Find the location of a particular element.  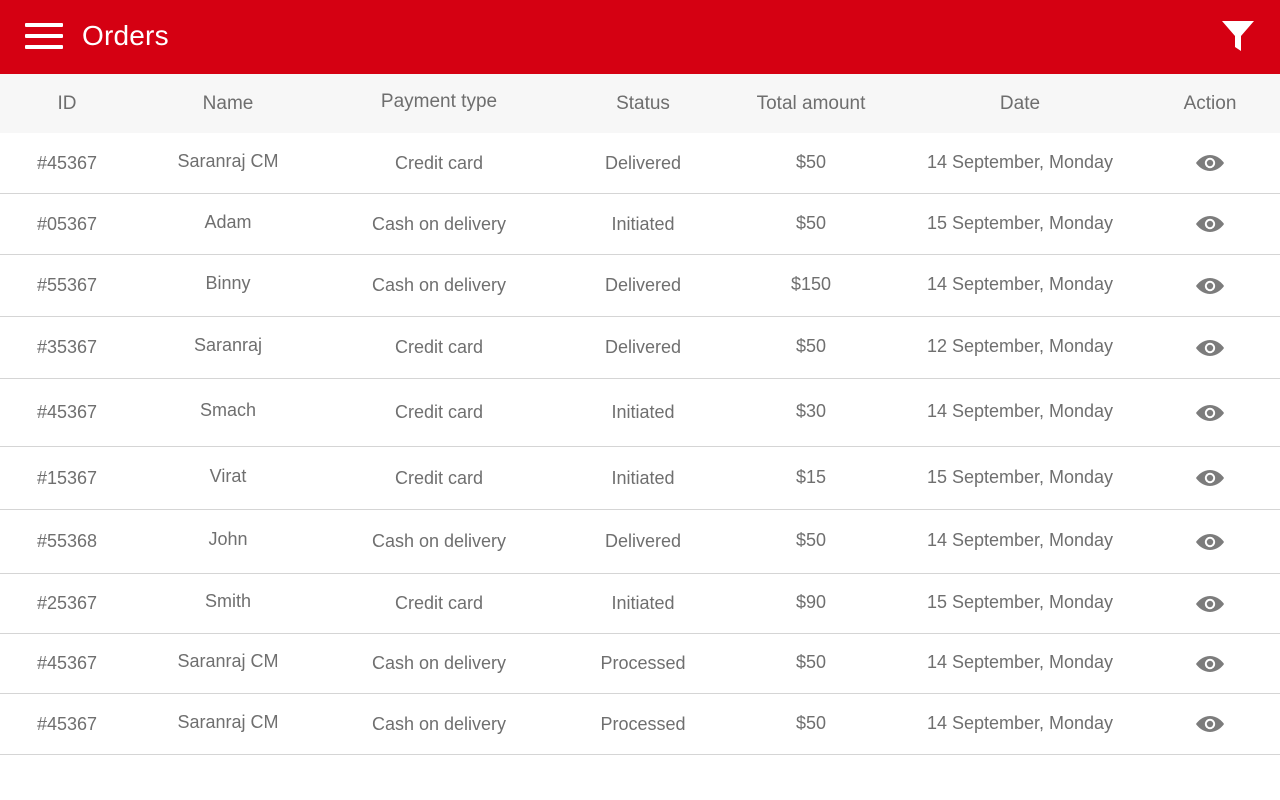

header-name: Name is located at coordinates (228, 103).